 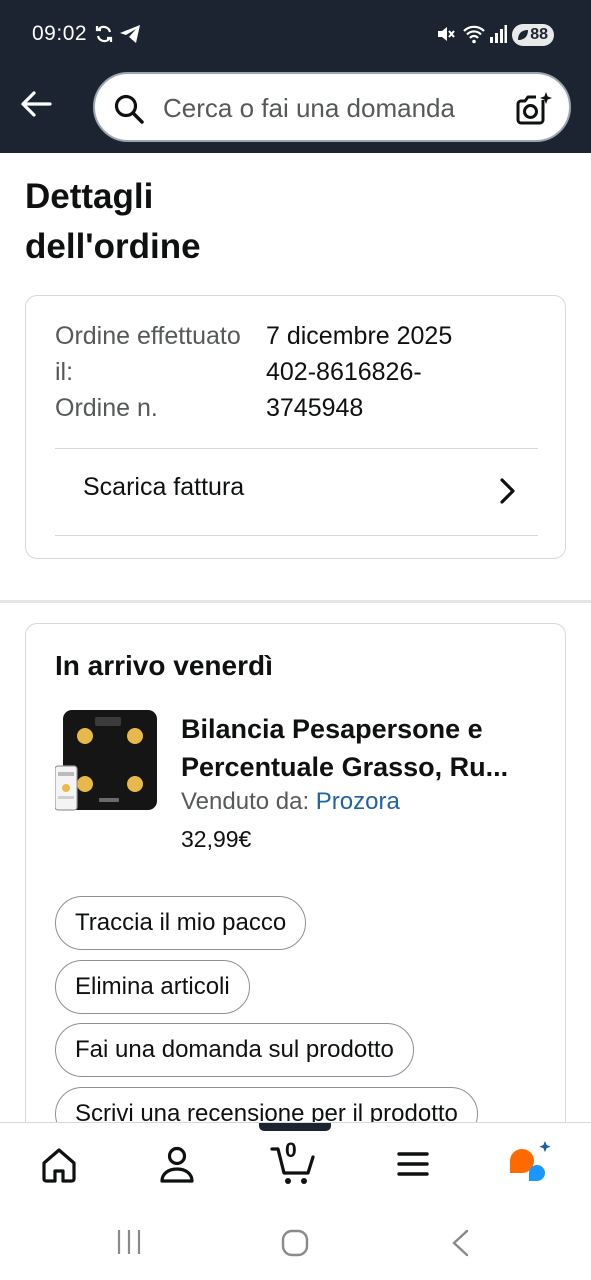 What do you see at coordinates (177, 1164) in the screenshot?
I see `account-icon` at bounding box center [177, 1164].